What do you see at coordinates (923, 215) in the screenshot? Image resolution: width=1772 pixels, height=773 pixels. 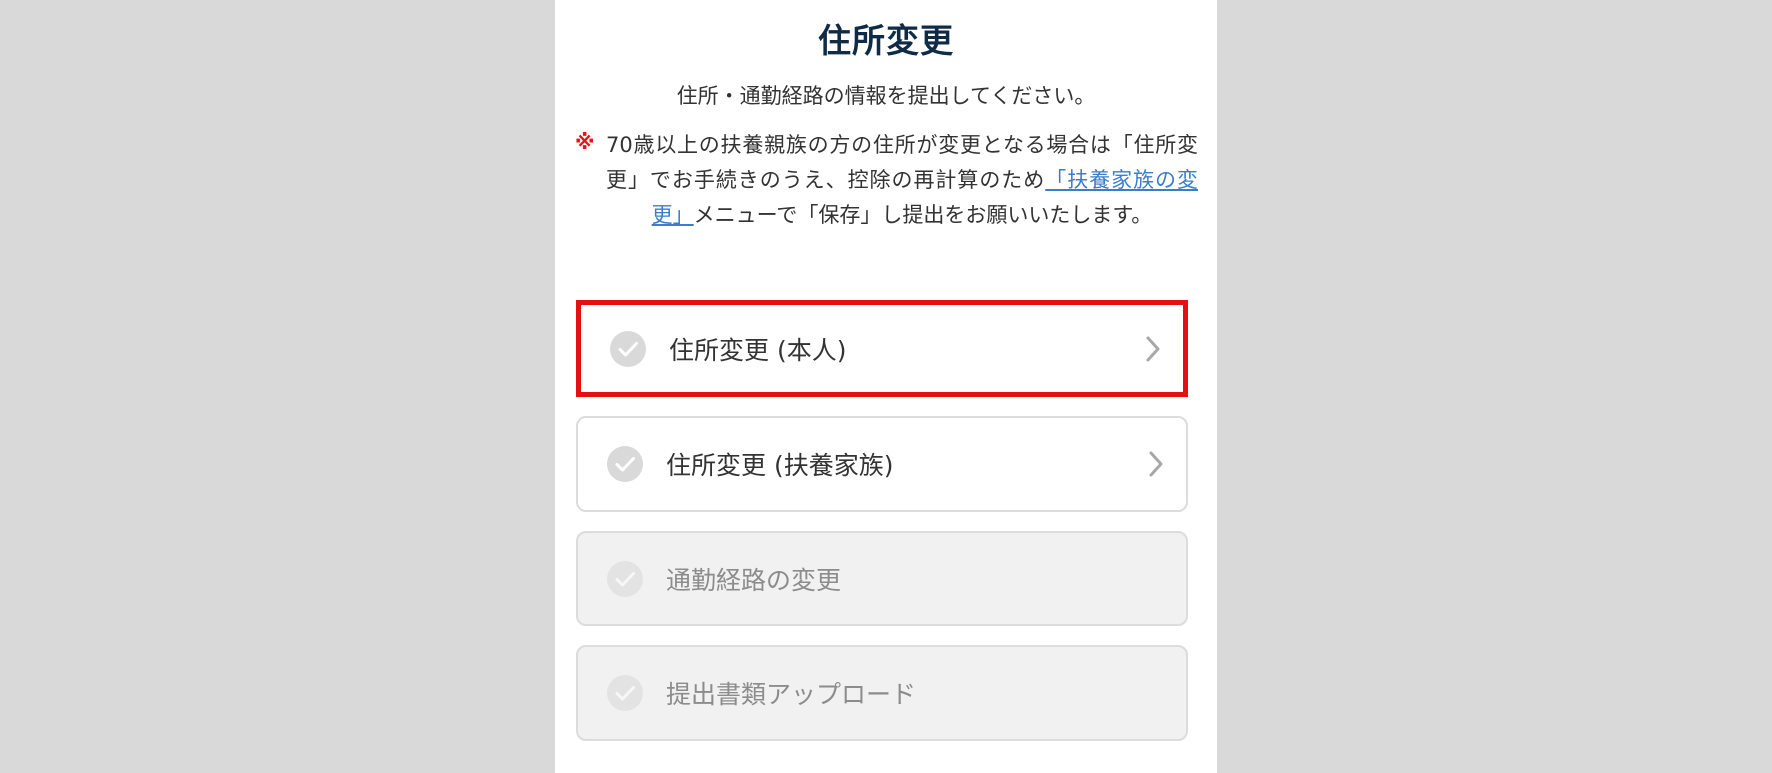 I see `notice-text-after: メニューで「保存」し提出をお願いいたします。` at bounding box center [923, 215].